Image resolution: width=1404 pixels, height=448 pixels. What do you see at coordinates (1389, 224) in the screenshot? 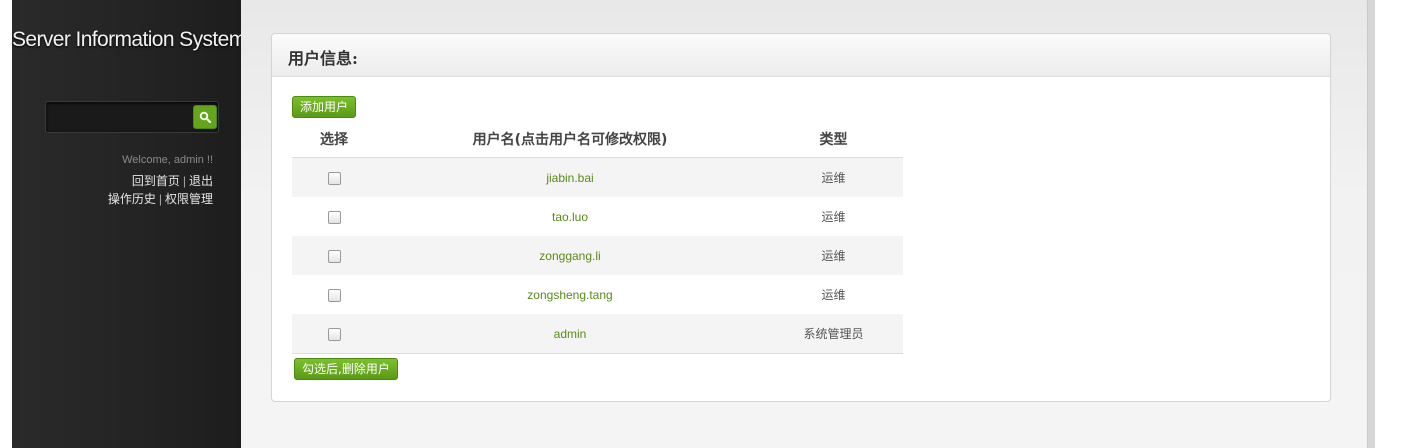
I see `right-margin` at bounding box center [1389, 224].